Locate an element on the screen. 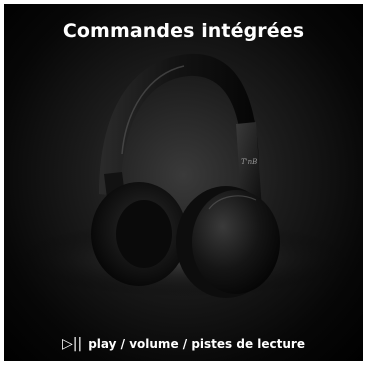 This screenshot has height=365, width=367. left-ear-cushion-inner is located at coordinates (144, 234).